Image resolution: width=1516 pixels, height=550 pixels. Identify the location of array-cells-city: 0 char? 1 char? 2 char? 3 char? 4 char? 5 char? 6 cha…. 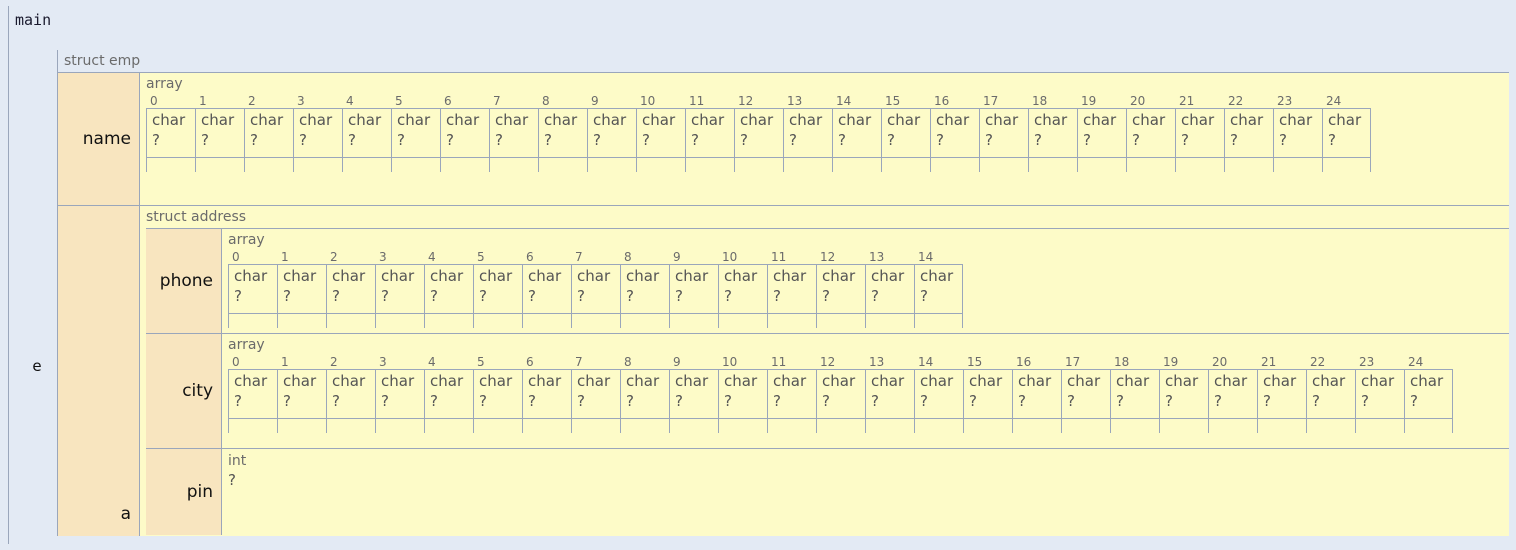
(865, 394).